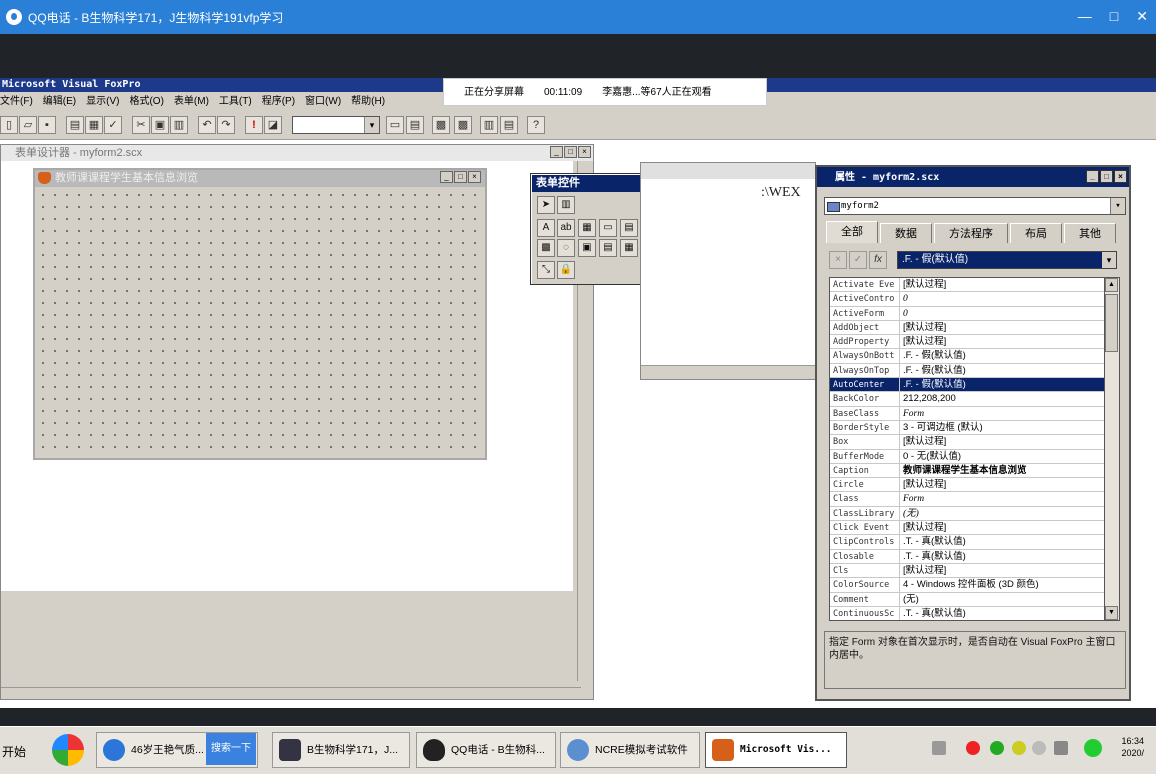  What do you see at coordinates (160, 125) in the screenshot?
I see `copy-icon: ▣` at bounding box center [160, 125].